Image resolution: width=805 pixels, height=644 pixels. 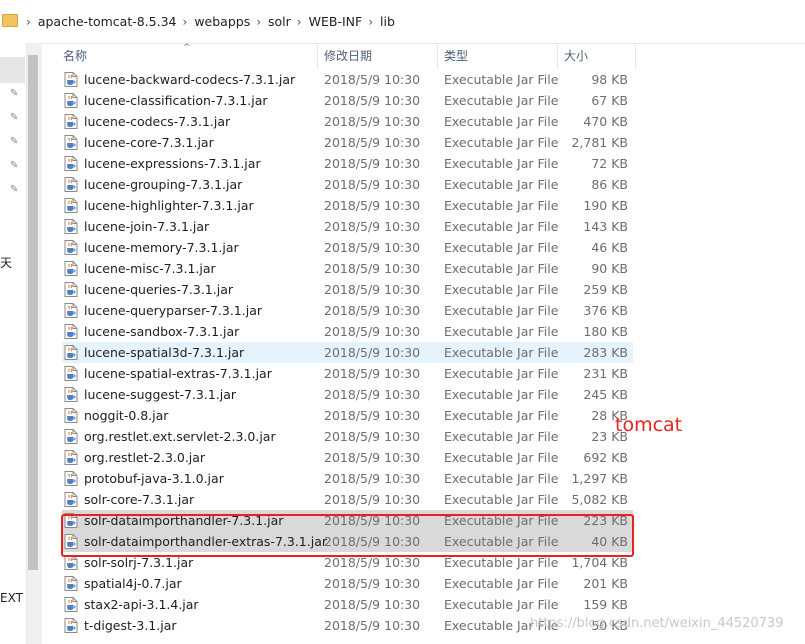 I want to click on nav-scrollbar-thumb, so click(x=33, y=312).